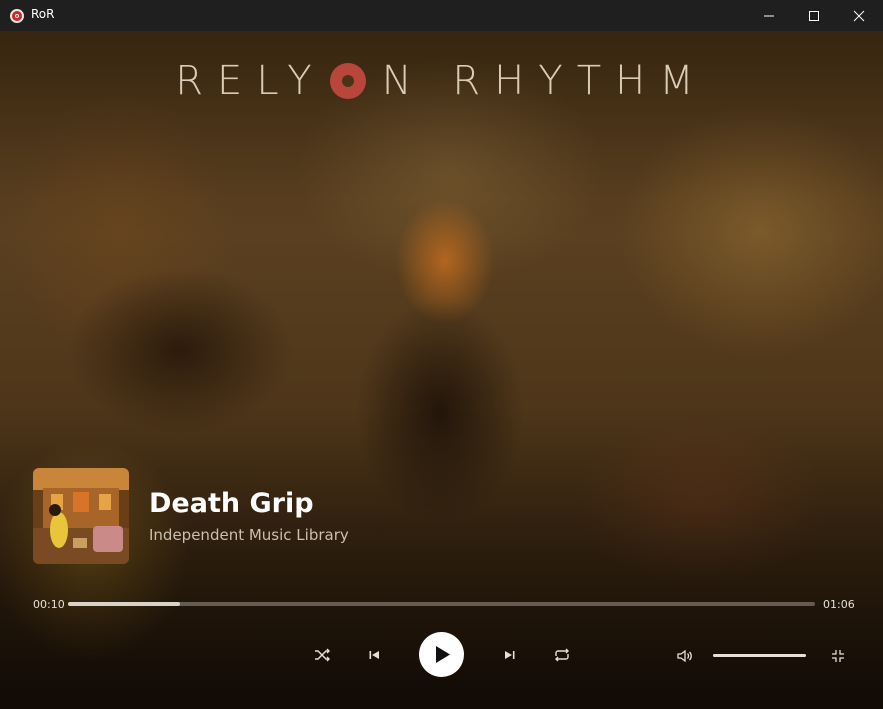 The height and width of the screenshot is (709, 883). I want to click on skip-previous-icon, so click(374, 655).